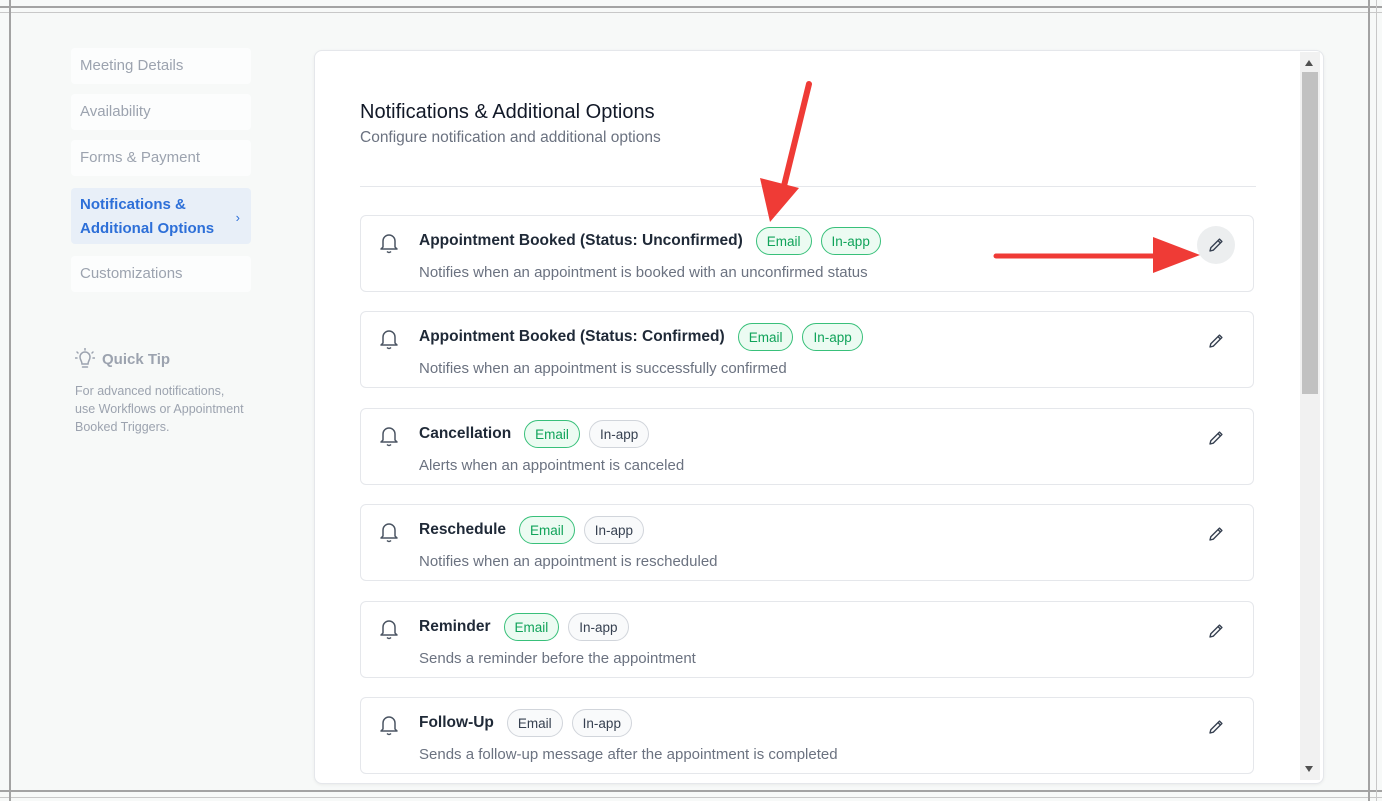  I want to click on quick-tip-title: Quick Tip, so click(136, 359).